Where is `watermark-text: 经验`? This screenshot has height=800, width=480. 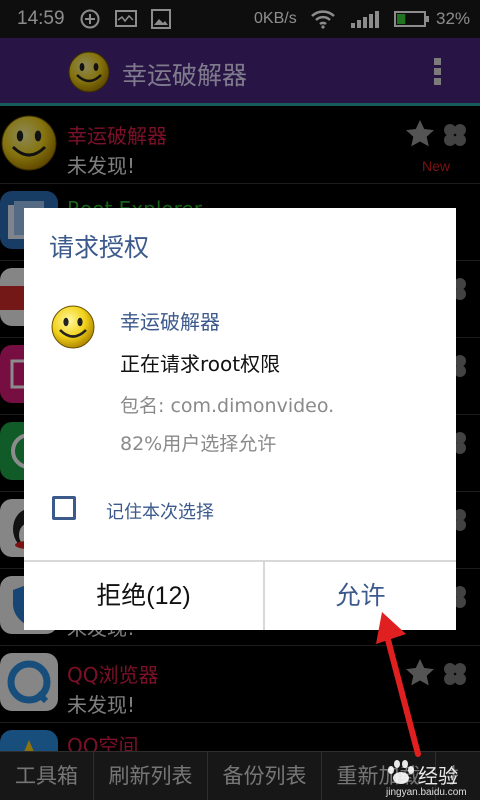 watermark-text: 经验 is located at coordinates (438, 776).